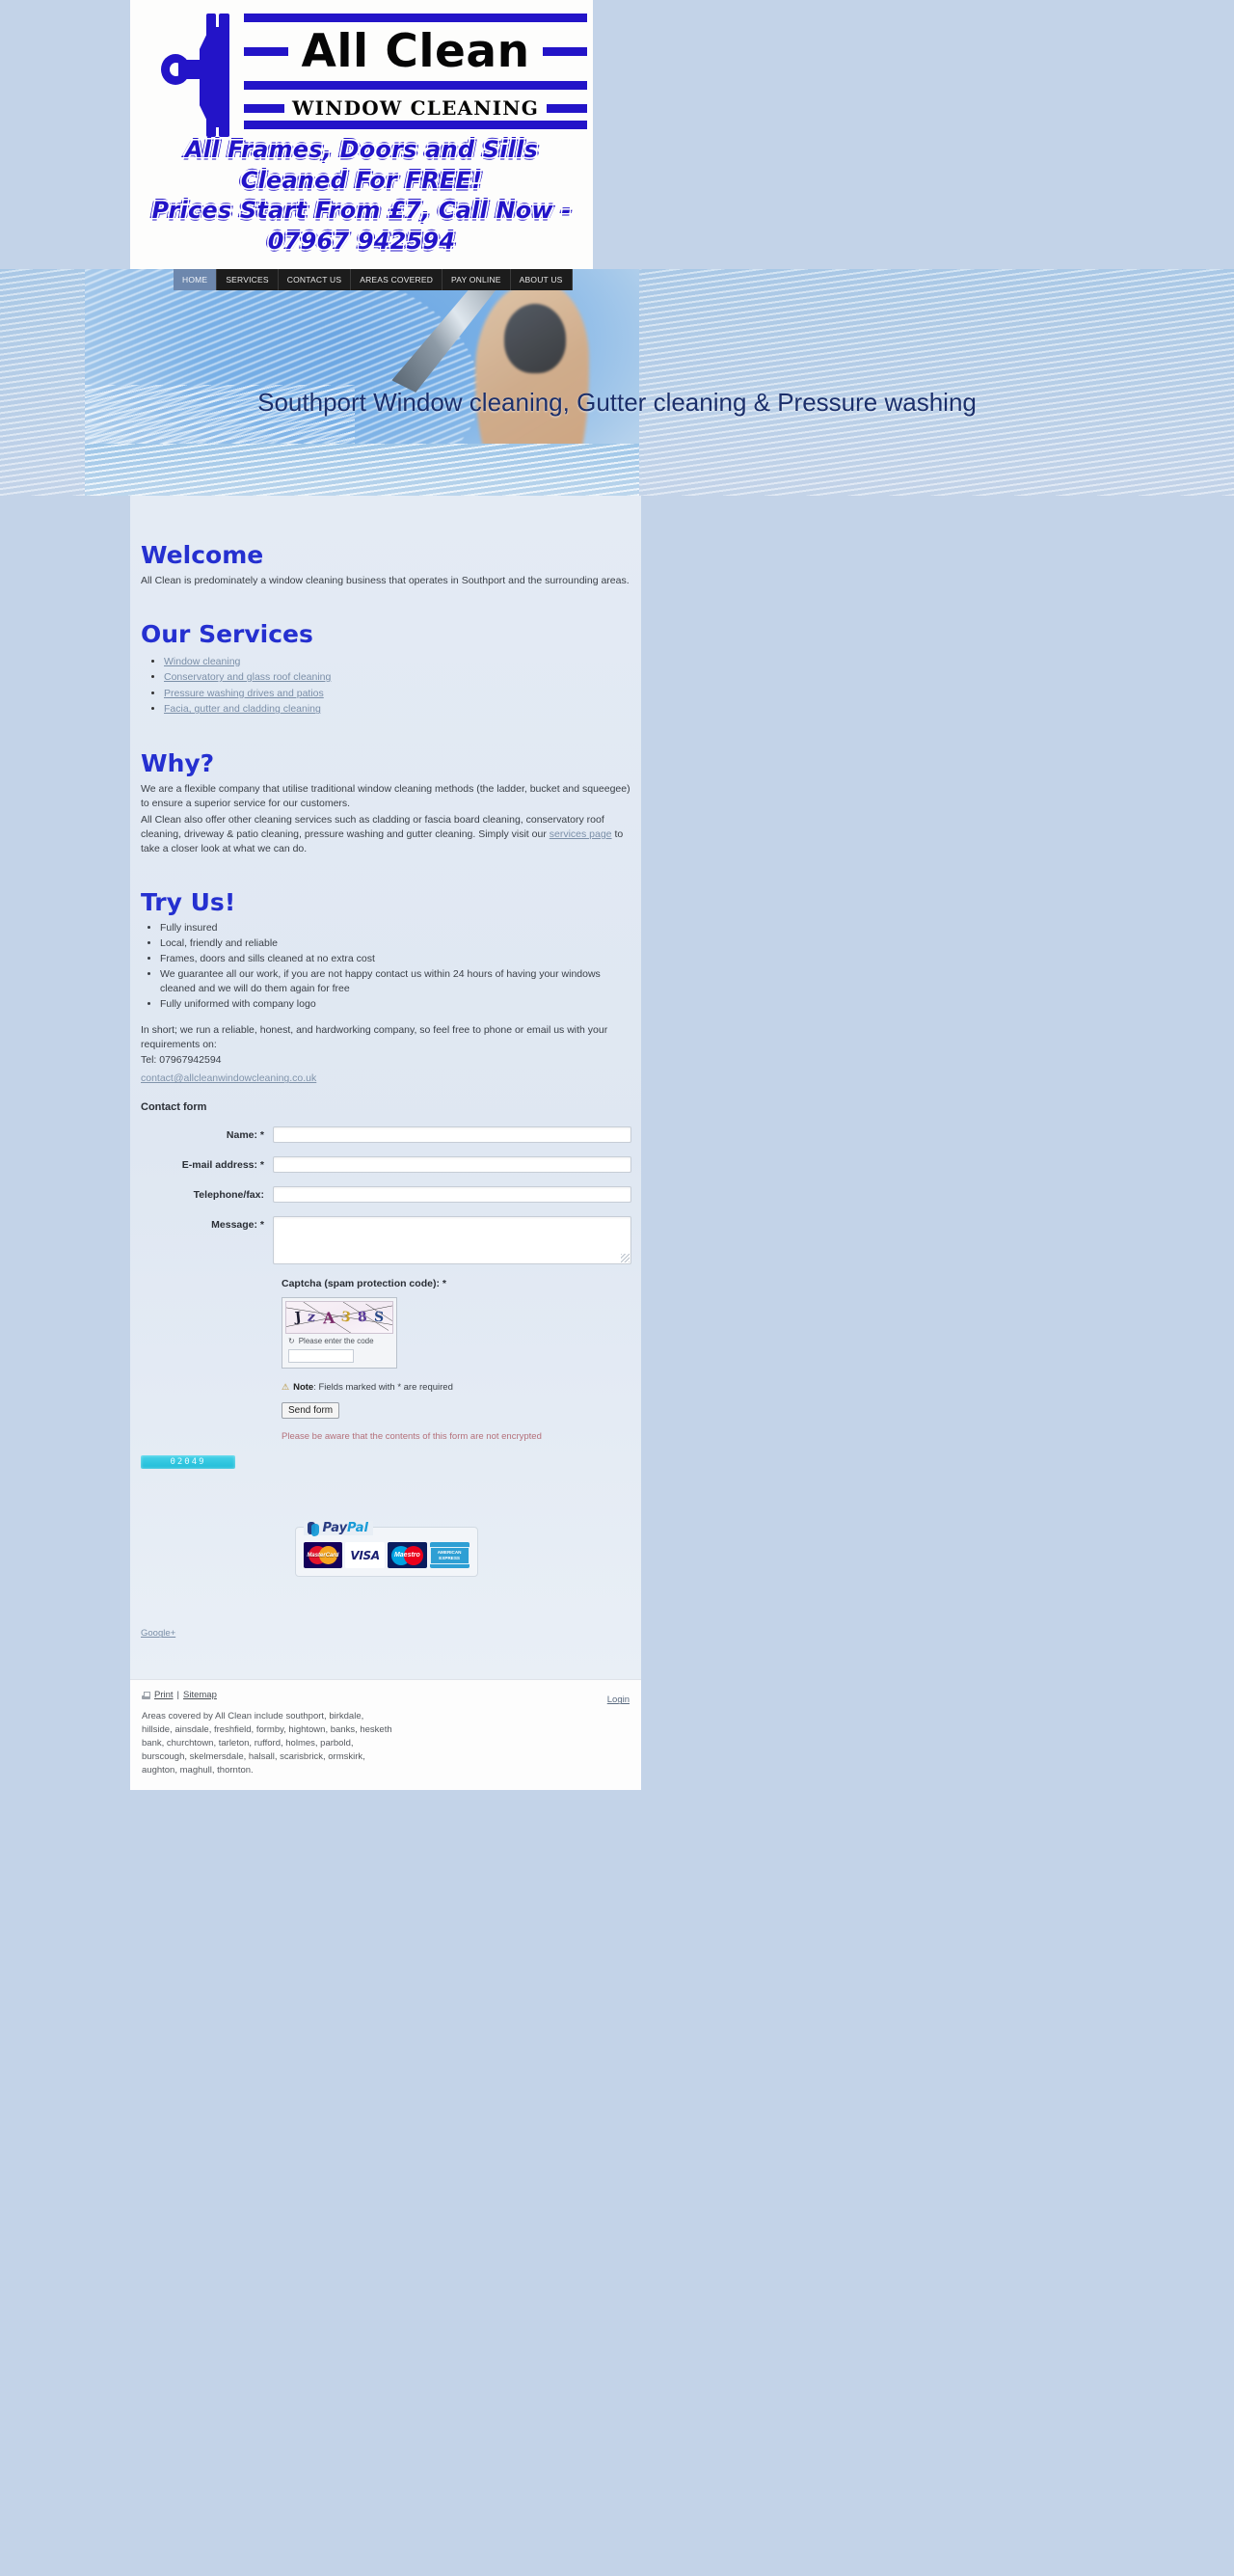  Describe the element at coordinates (178, 762) in the screenshot. I see `why-heading: Why?` at that location.